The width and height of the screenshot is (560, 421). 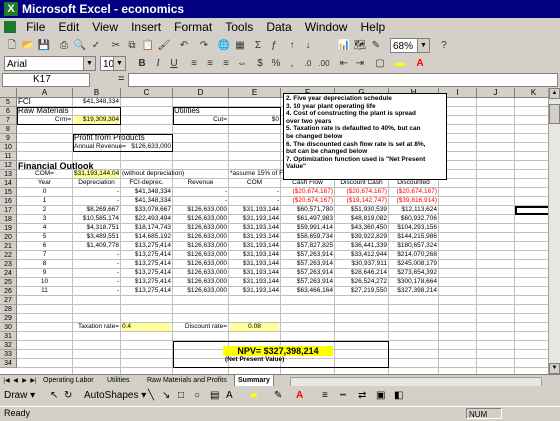 I want to click on formula-equals: =, so click(x=121, y=79).